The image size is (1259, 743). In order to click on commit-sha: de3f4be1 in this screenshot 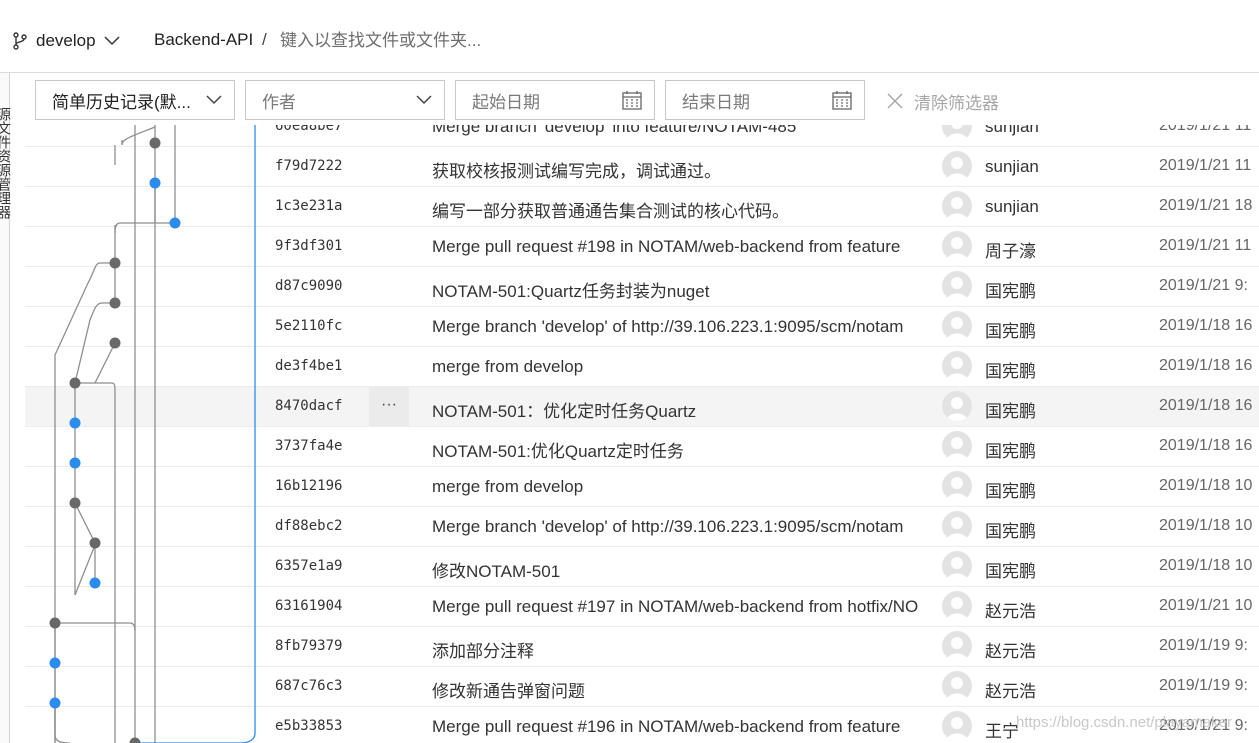, I will do `click(308, 366)`.